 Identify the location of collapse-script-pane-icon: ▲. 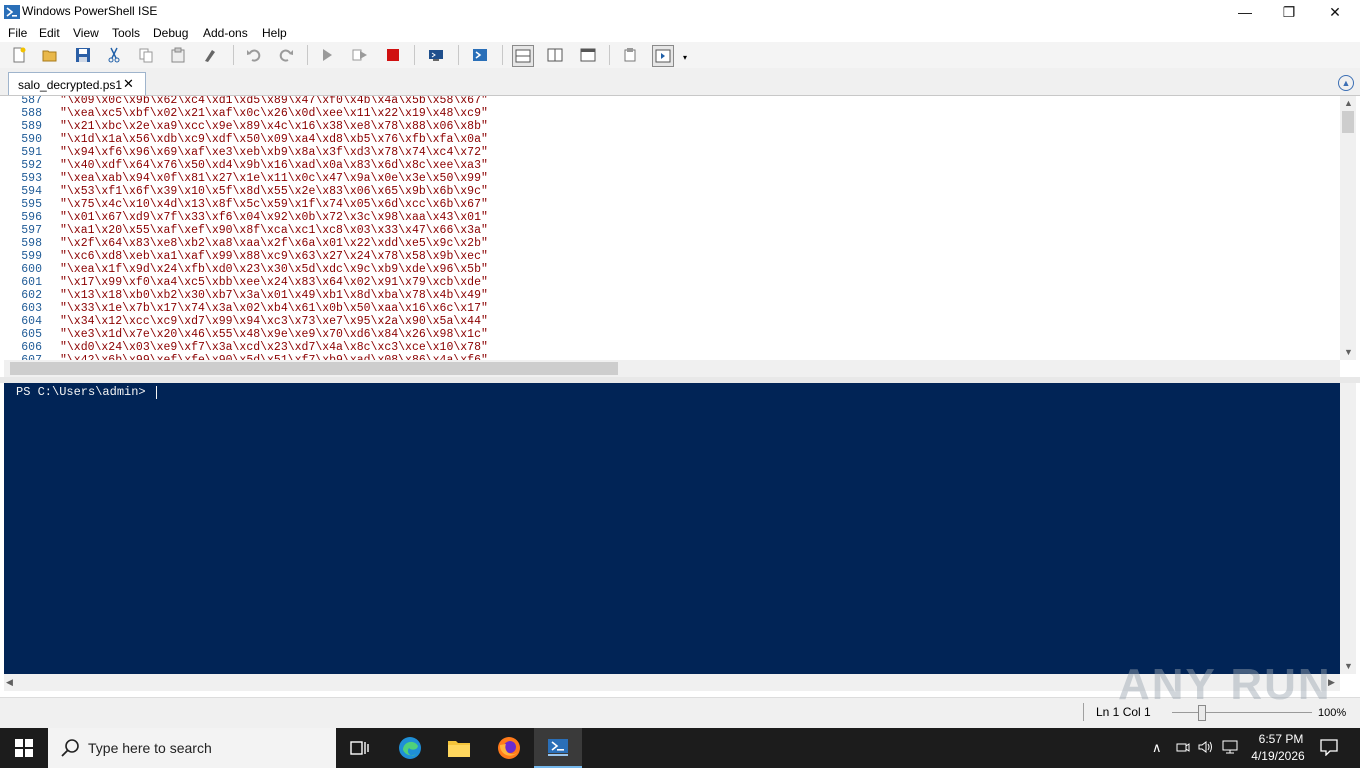
(1346, 83).